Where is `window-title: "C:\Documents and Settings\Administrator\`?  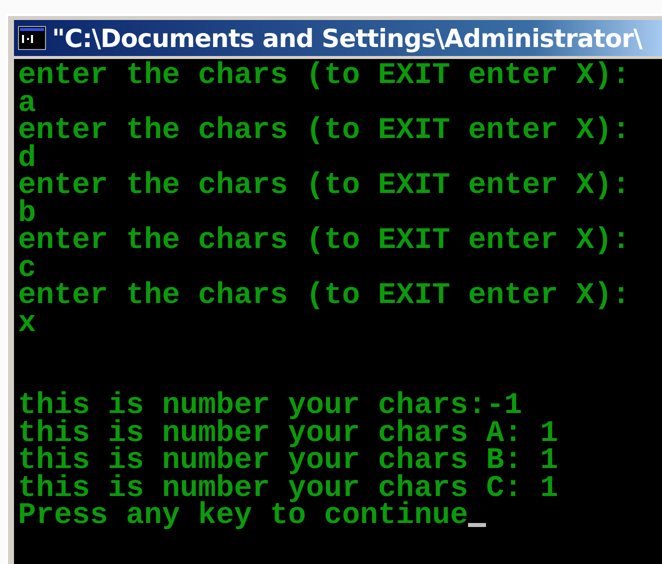
window-title: "C:\Documents and Settings\Administrator\ is located at coordinates (347, 38).